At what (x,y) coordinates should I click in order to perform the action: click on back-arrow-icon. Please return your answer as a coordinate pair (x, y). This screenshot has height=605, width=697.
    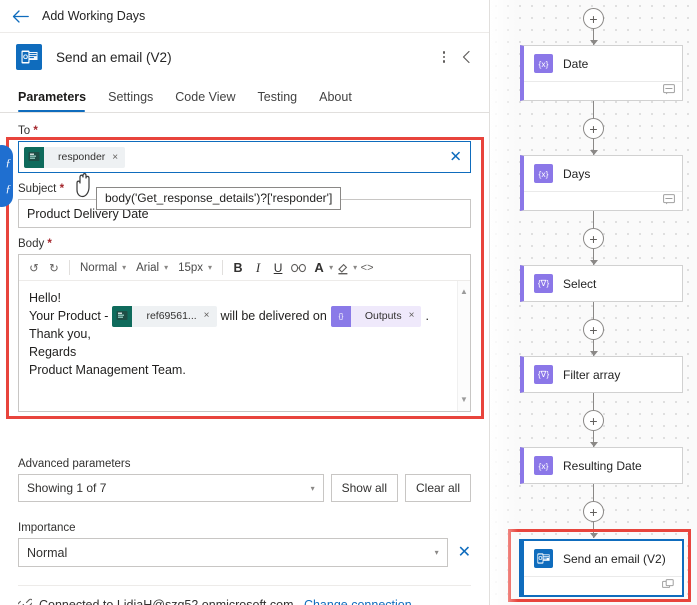
    Looking at the image, I should click on (20, 16).